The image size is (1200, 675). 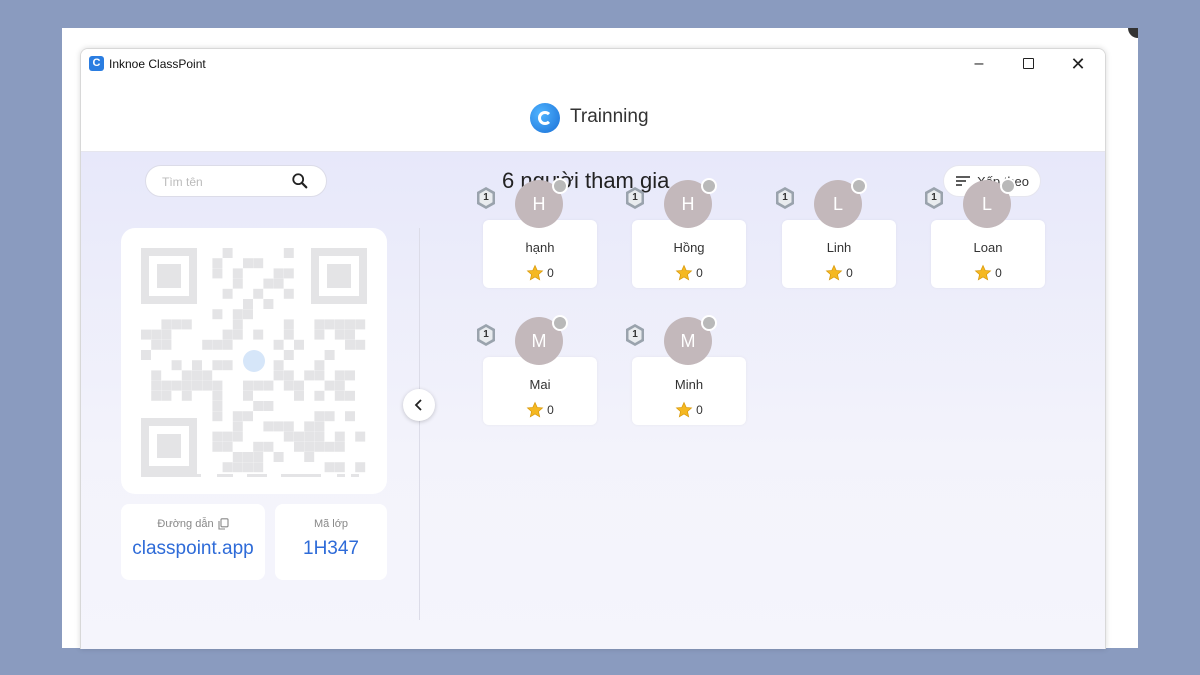 I want to click on collapse-panel-button, so click(x=419, y=405).